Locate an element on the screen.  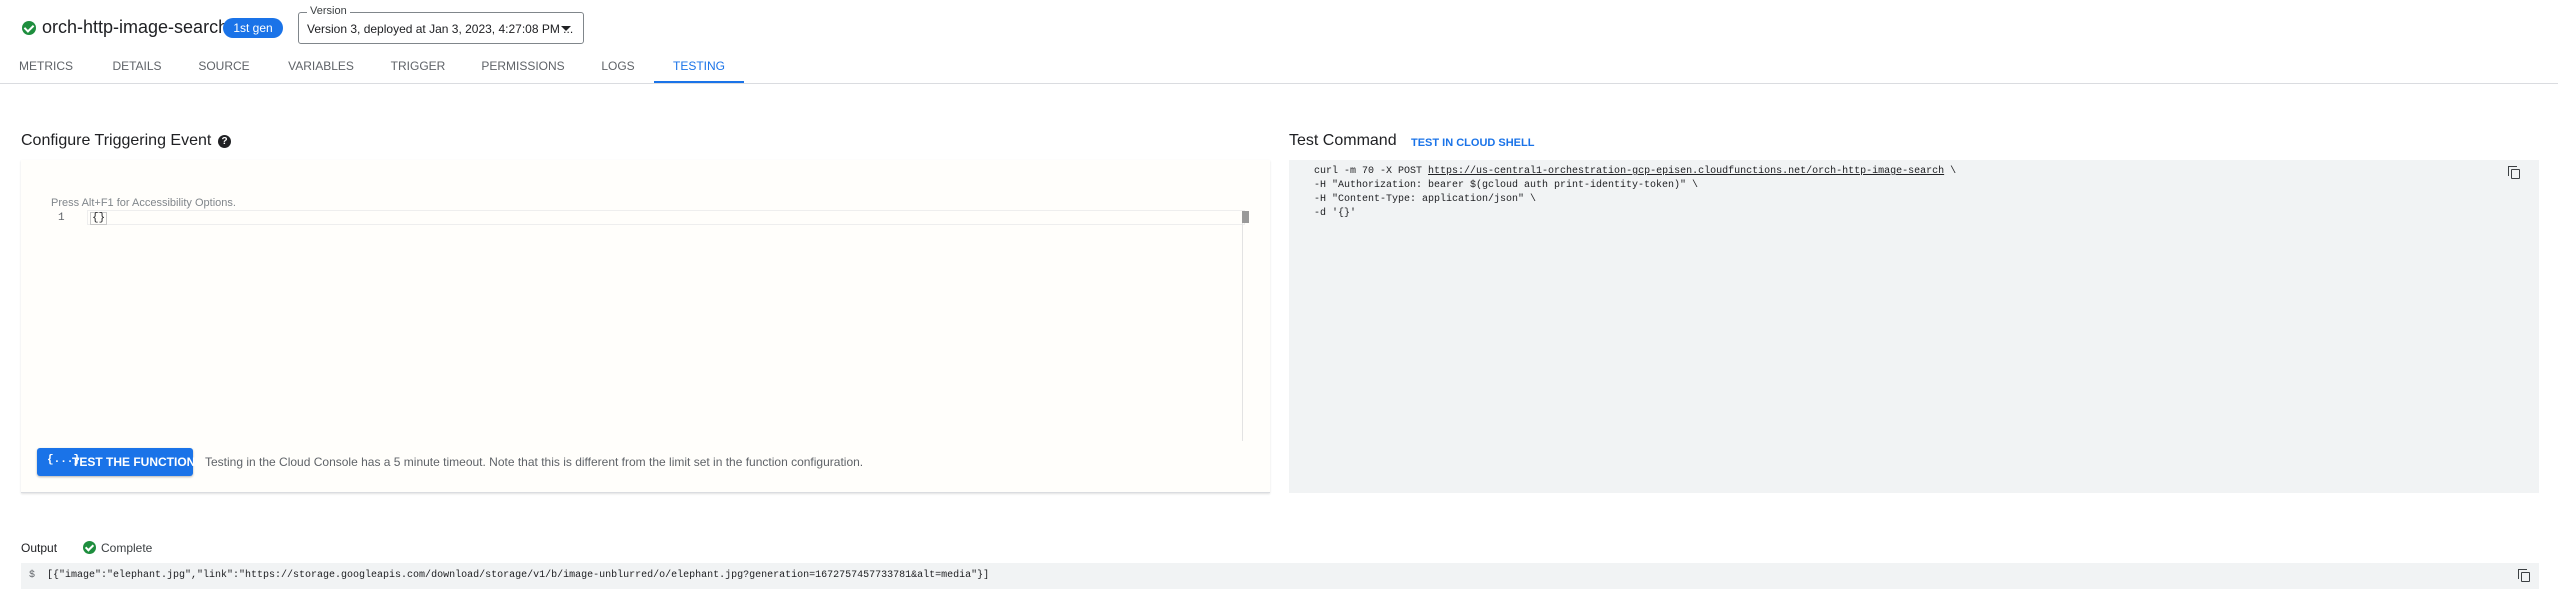
complete-check-icon is located at coordinates (89, 547).